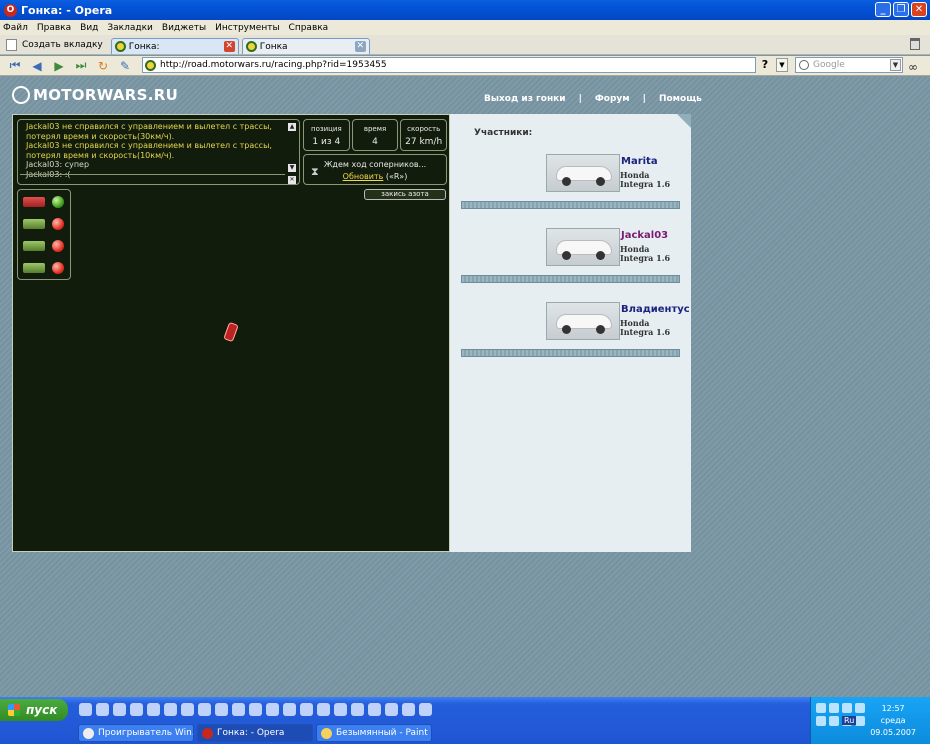 The image size is (930, 744). What do you see at coordinates (88, 733) in the screenshot?
I see `media-player-icon` at bounding box center [88, 733].